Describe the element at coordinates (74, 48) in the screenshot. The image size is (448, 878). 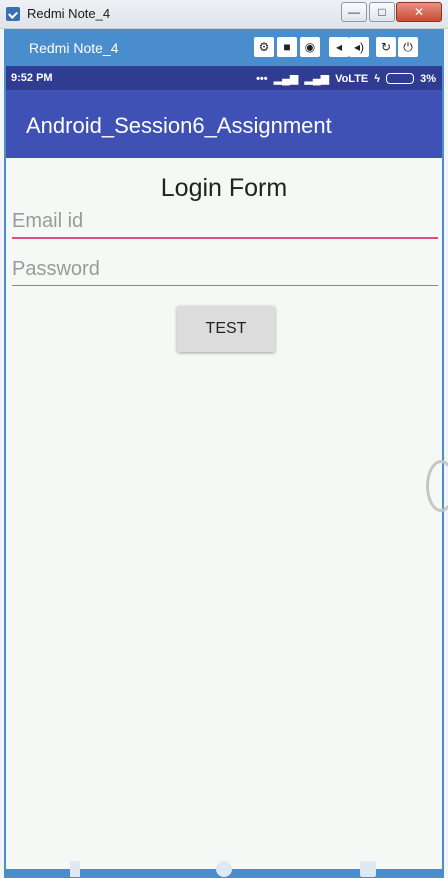
I see `device-name: Redmi Note_4` at that location.